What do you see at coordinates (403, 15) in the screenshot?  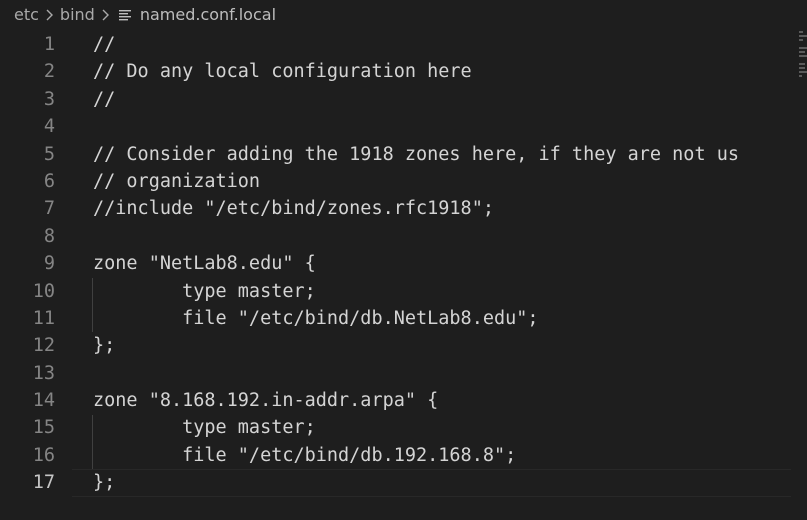 I see `breadcrumb: etc bind named.conf.local` at bounding box center [403, 15].